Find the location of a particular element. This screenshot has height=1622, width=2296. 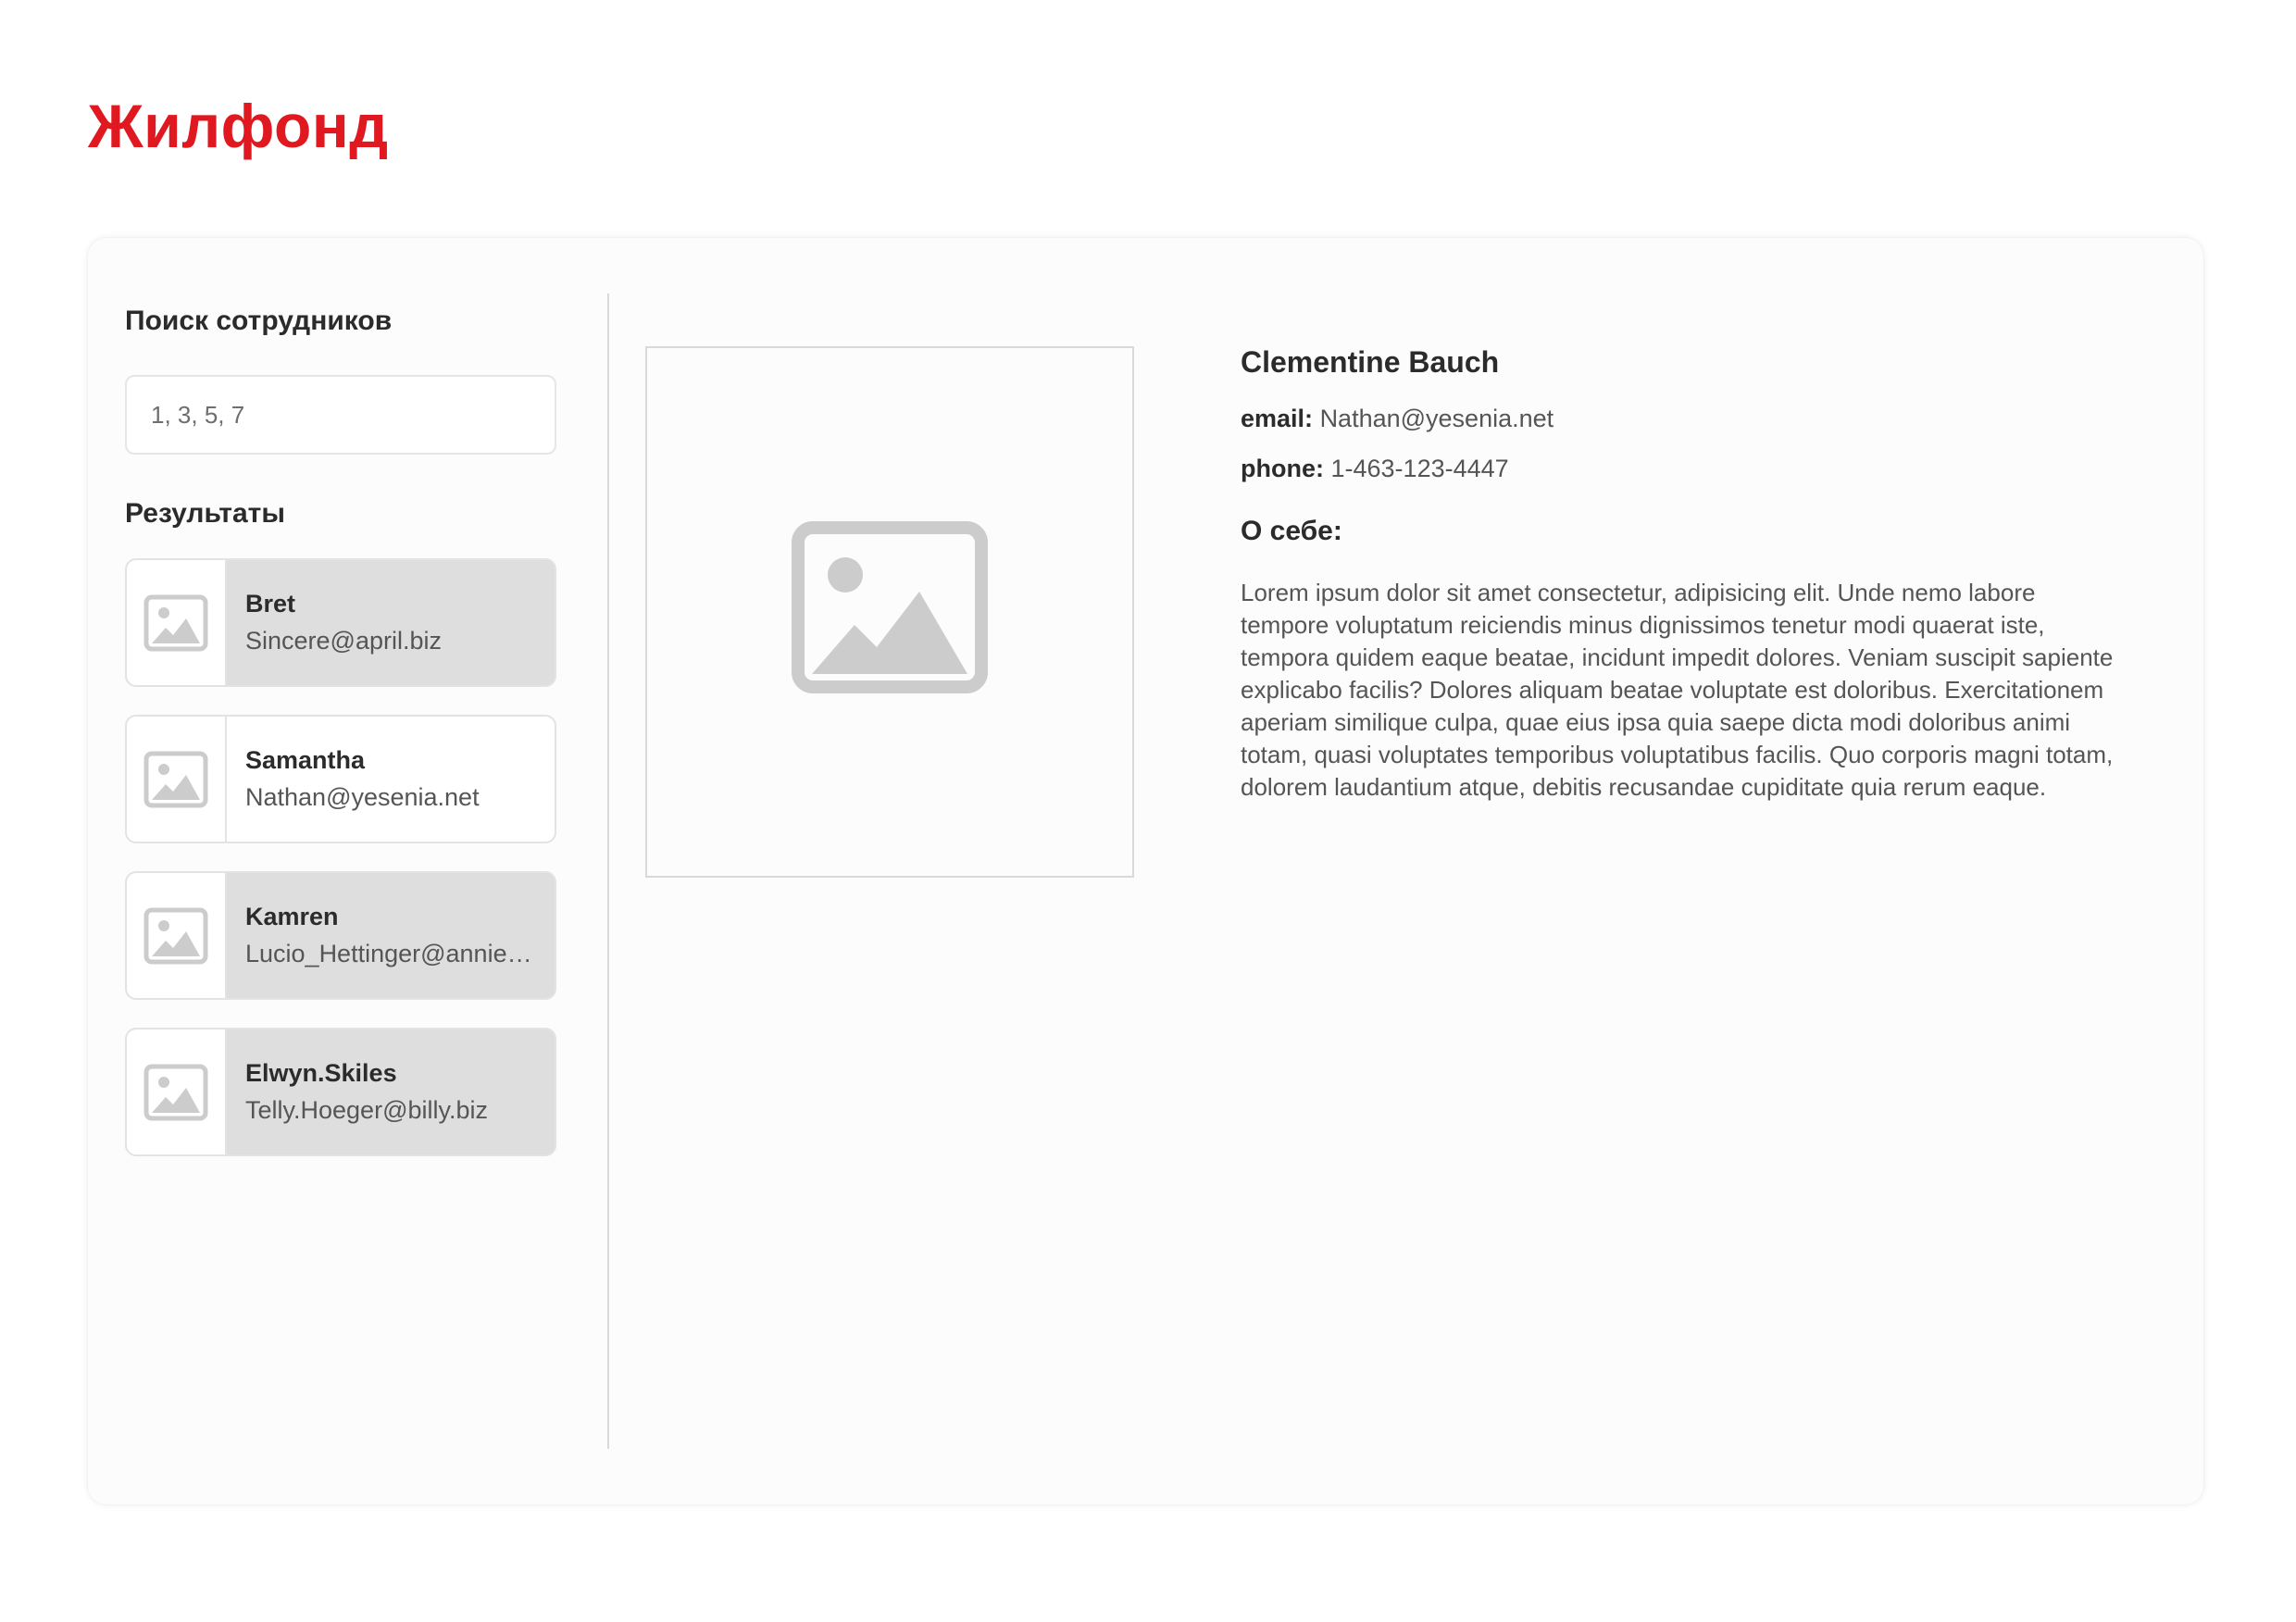

result-item-bret: Bret Sincere@april.biz is located at coordinates (340, 622).